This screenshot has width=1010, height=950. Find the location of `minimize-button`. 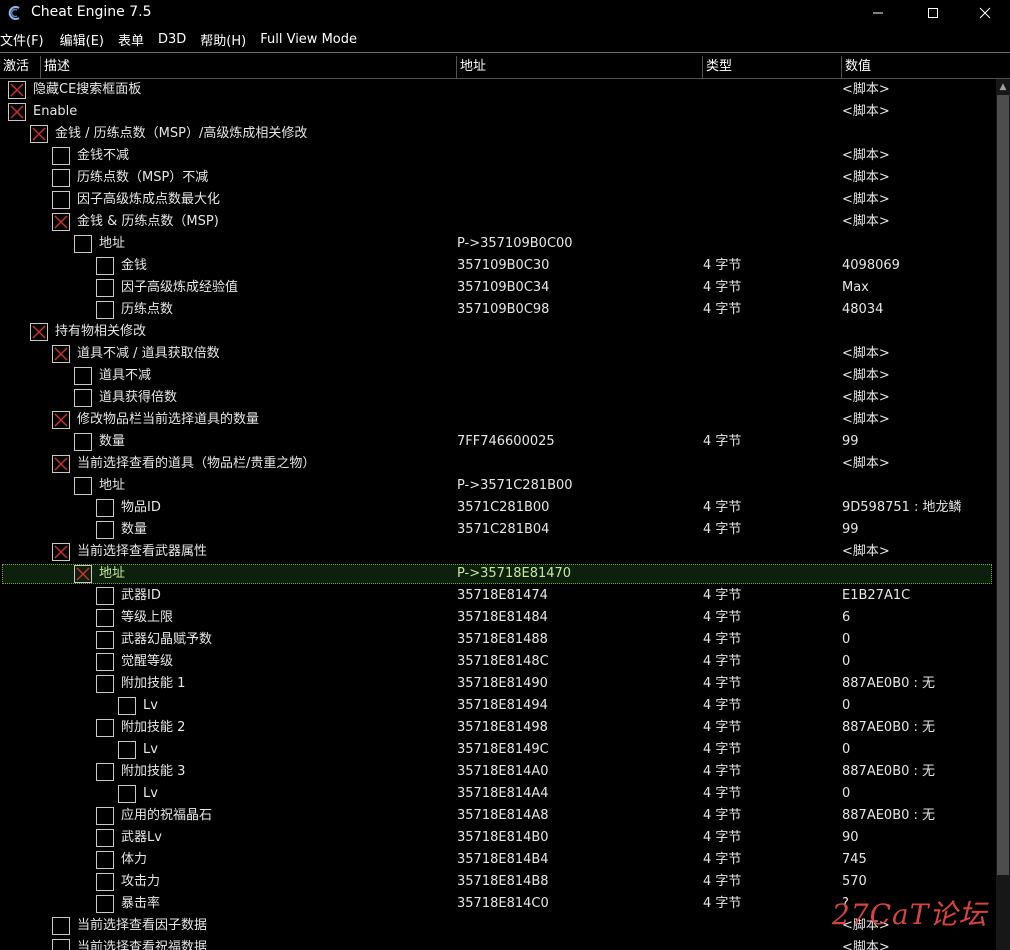

minimize-button is located at coordinates (878, 13).